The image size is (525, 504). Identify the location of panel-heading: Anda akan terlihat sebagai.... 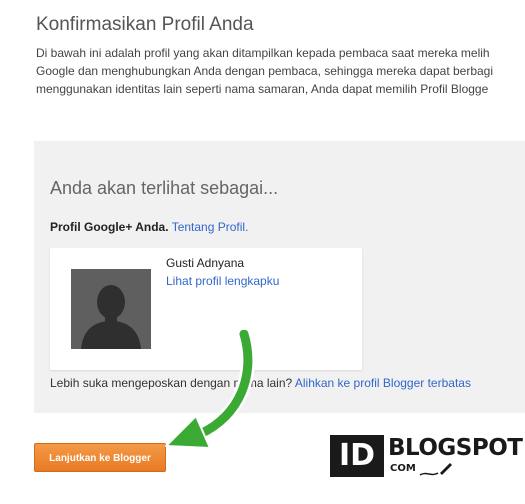
(164, 188).